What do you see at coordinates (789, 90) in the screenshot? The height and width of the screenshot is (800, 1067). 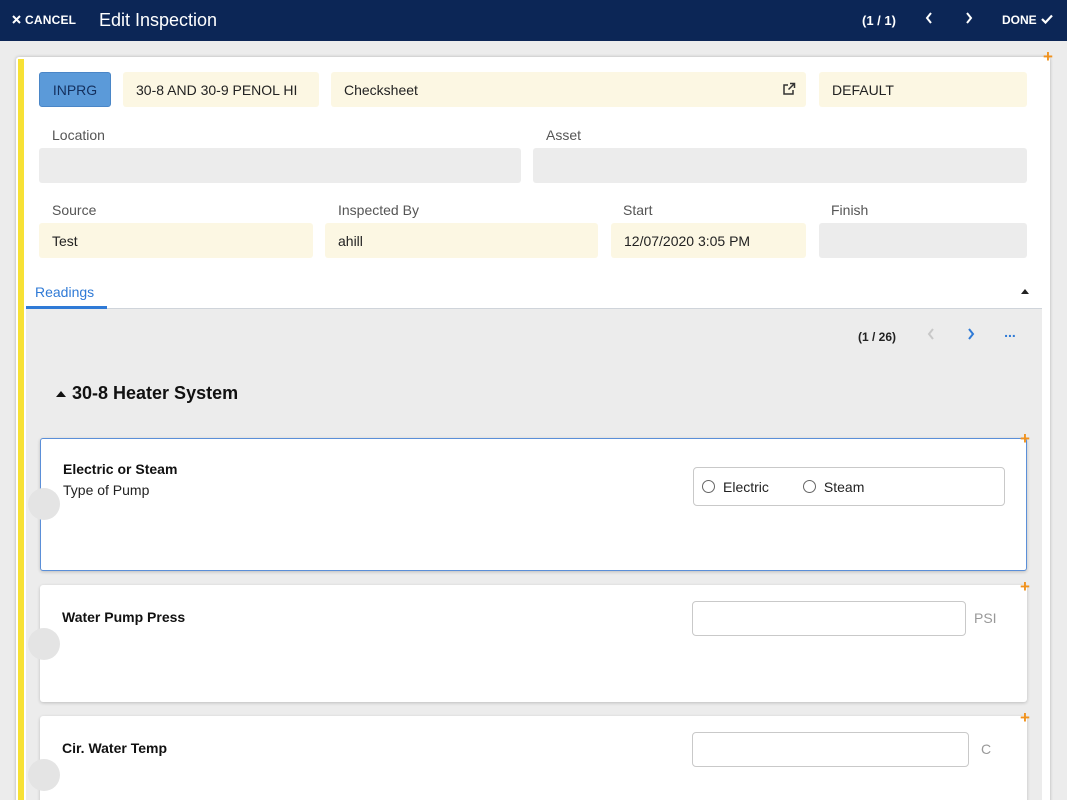 I see `external-link-icon` at bounding box center [789, 90].